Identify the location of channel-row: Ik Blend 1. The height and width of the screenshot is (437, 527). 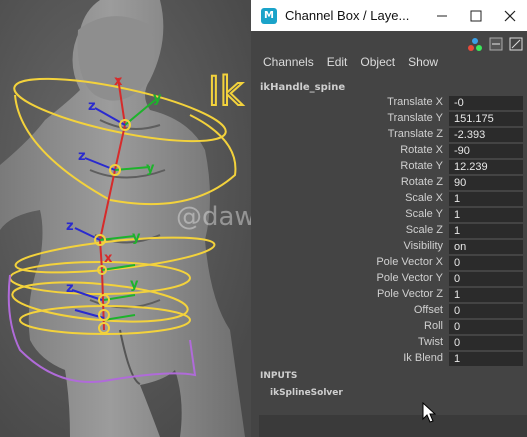
(389, 359).